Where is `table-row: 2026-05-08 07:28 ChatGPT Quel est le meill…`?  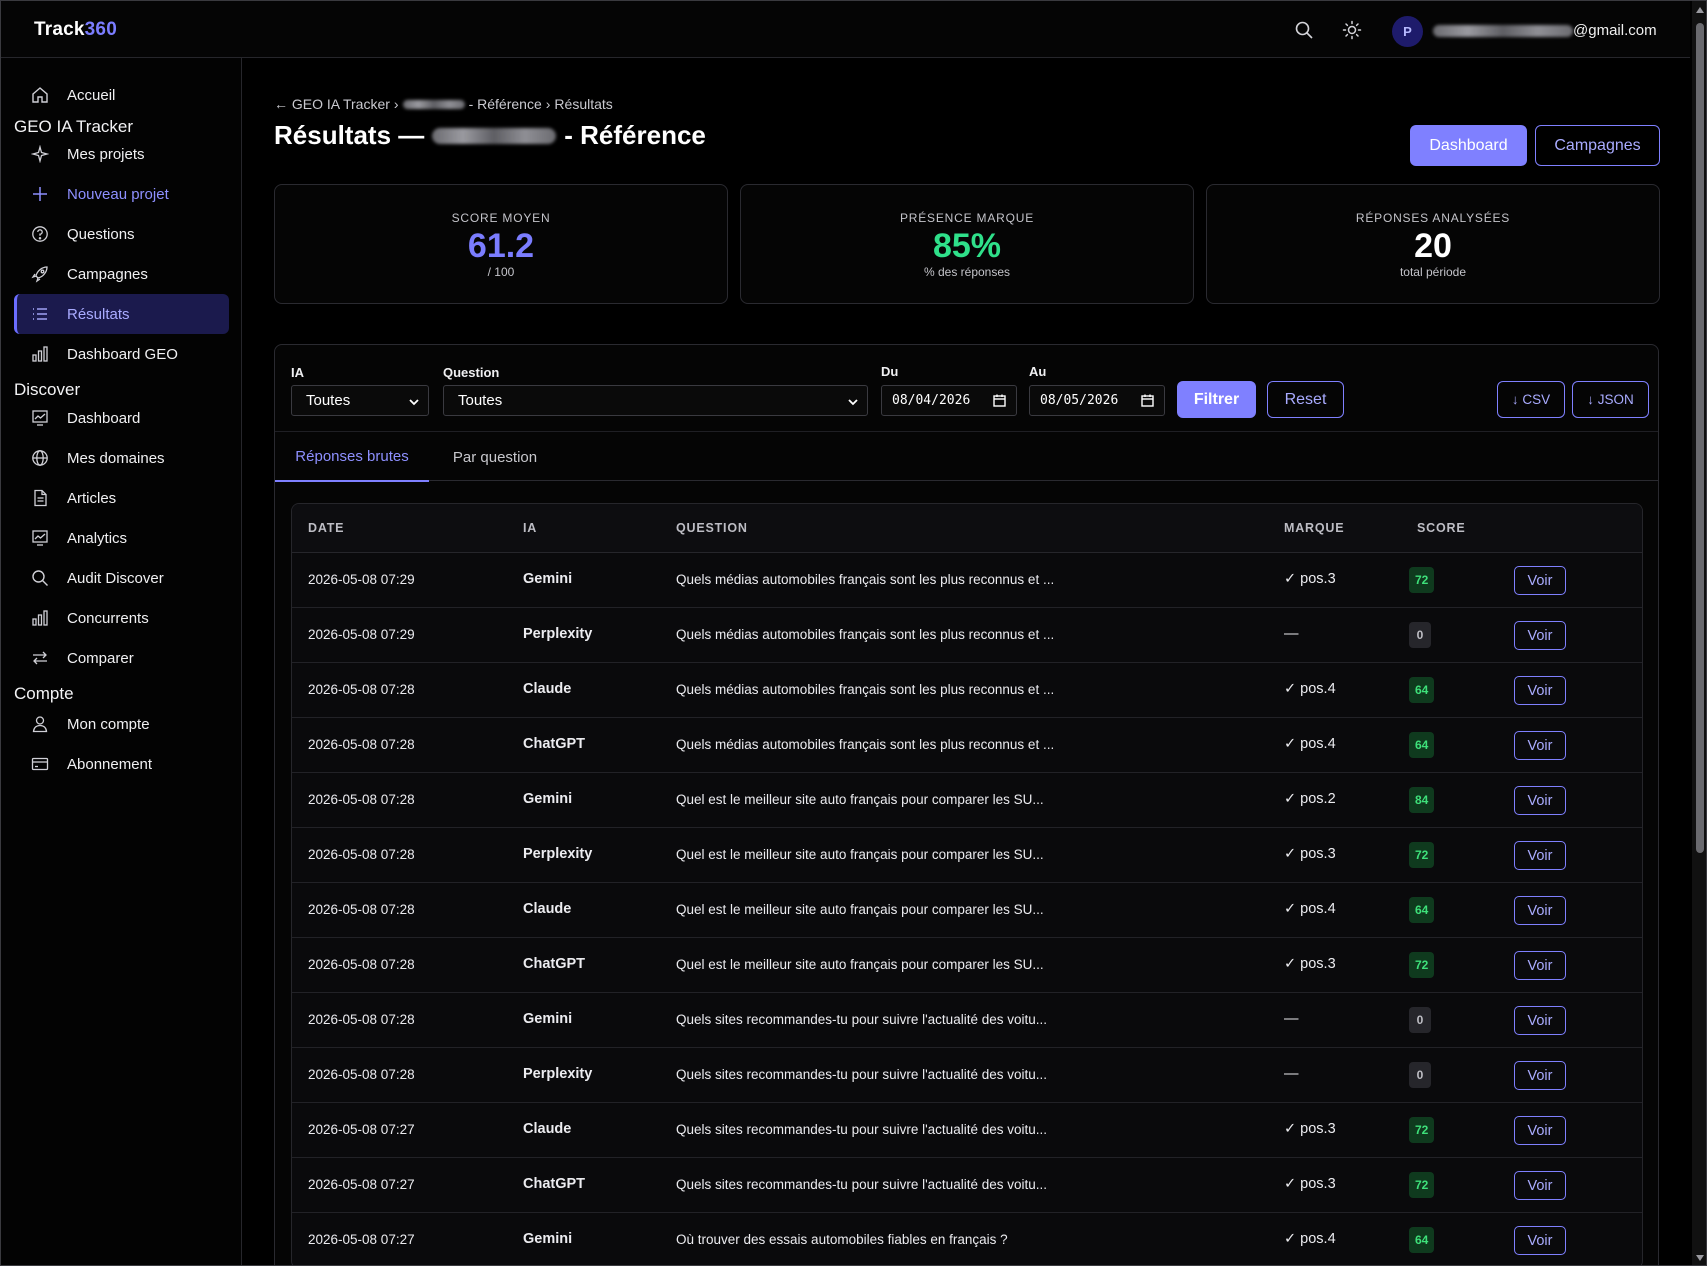 table-row: 2026-05-08 07:28 ChatGPT Quel est le meill… is located at coordinates (967, 965).